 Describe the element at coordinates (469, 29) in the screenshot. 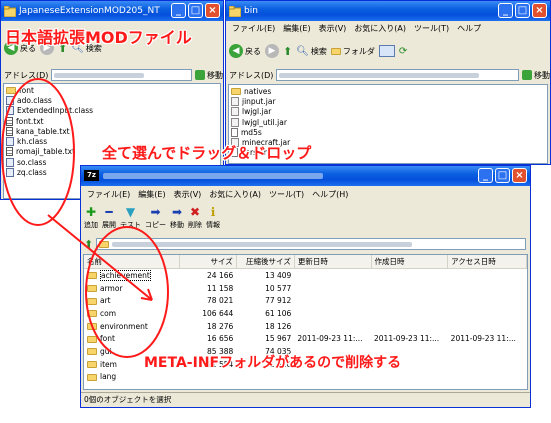

I see `menu-item: ヘルプ` at that location.